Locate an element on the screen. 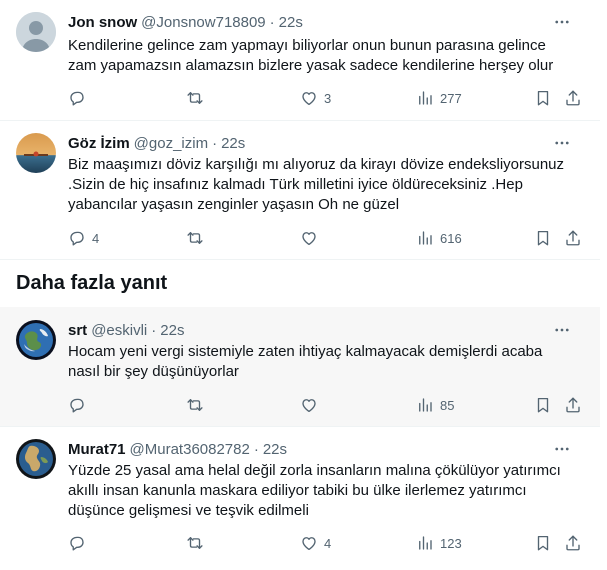 The image size is (607, 570). display-name: Murat71 is located at coordinates (97, 449).